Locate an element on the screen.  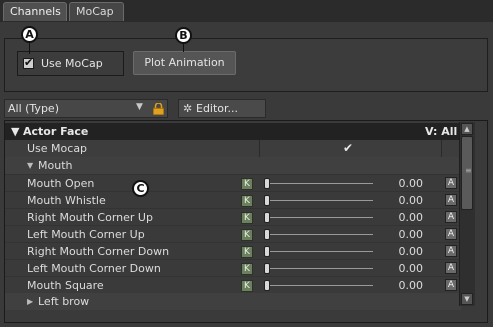
mouth-group-label: Mouth is located at coordinates (55, 165).